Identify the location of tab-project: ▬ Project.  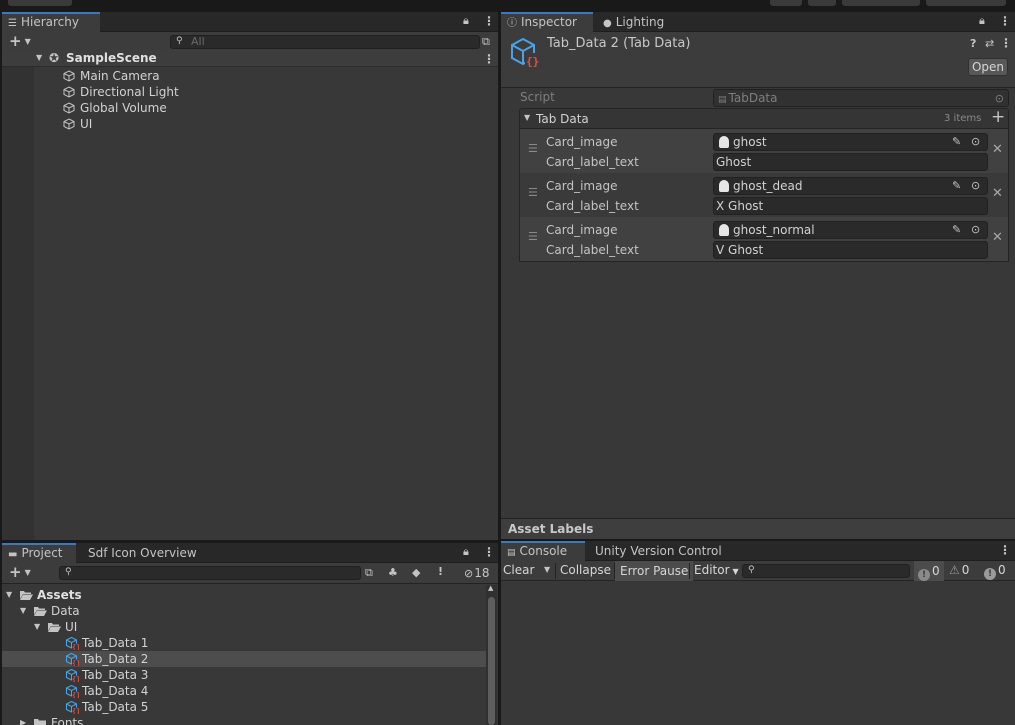
(39, 553).